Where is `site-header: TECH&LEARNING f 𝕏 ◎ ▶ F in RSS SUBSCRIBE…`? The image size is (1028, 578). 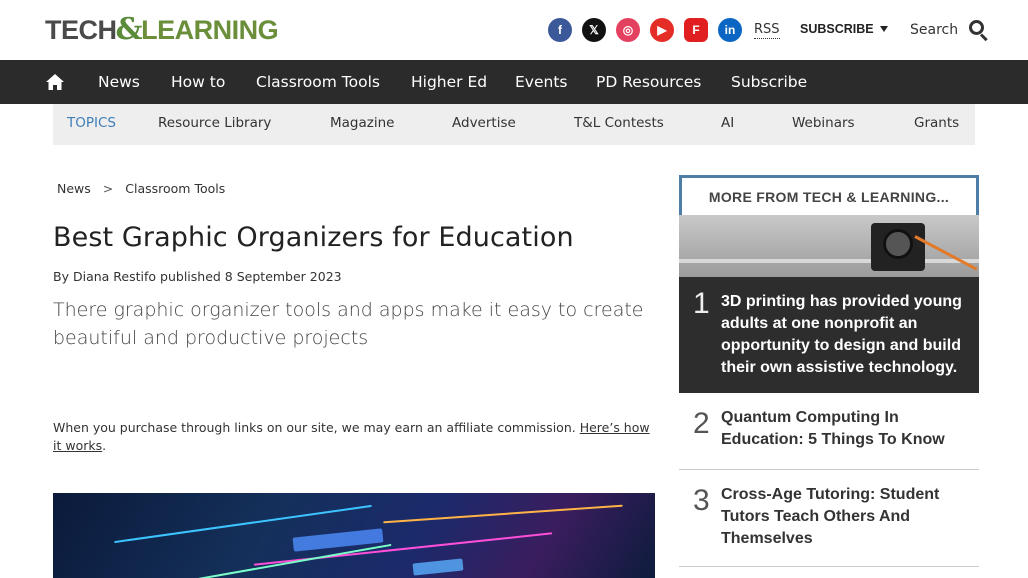
site-header: TECH&LEARNING f 𝕏 ◎ ▶ F in RSS SUBSCRIBE… is located at coordinates (514, 30).